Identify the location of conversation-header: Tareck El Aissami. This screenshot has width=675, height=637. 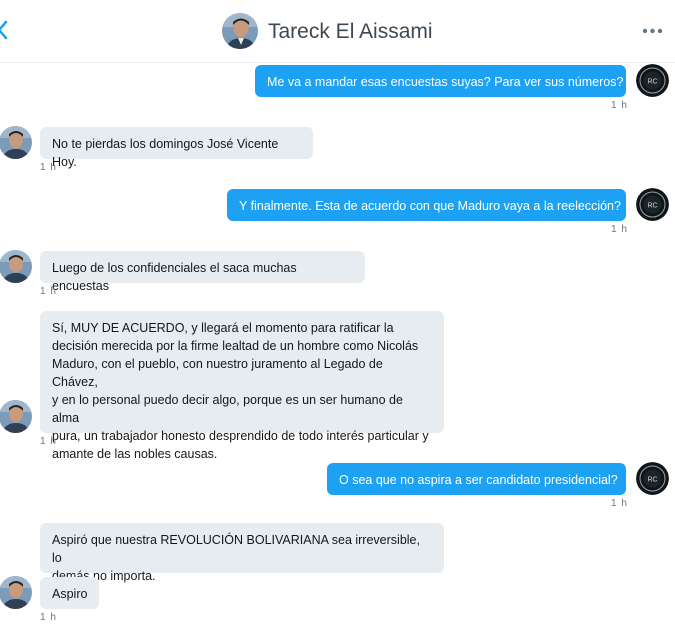
(337, 31).